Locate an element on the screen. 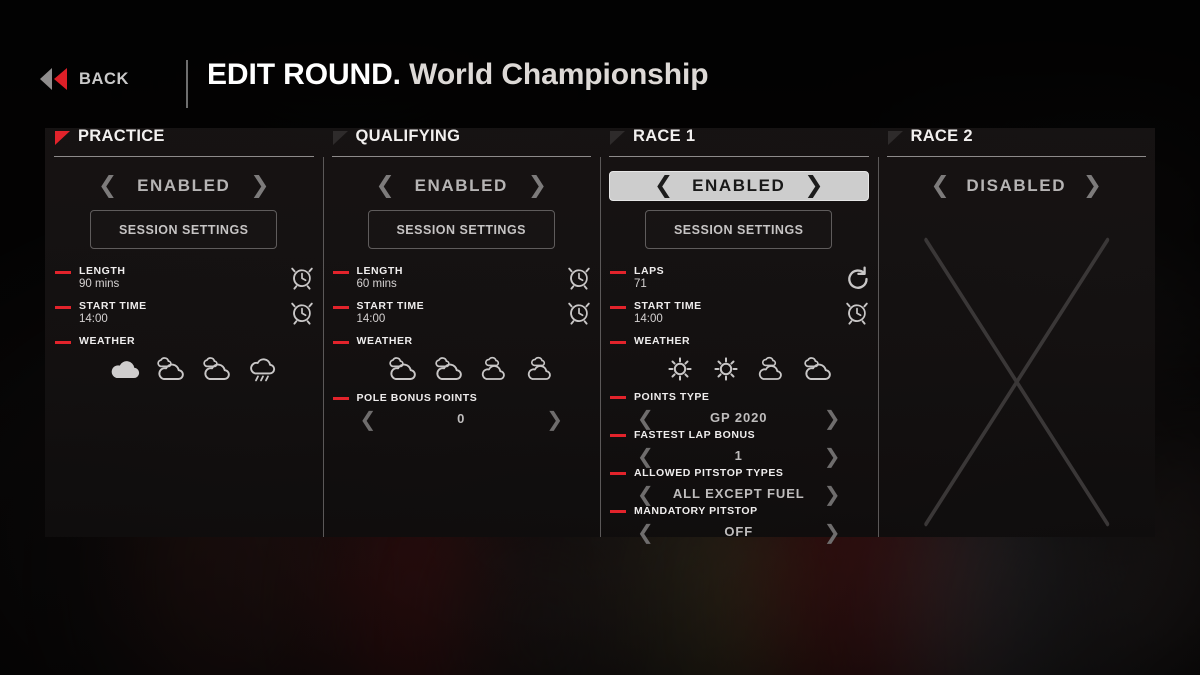 The width and height of the screenshot is (1200, 675). page-title-soft: World Championship is located at coordinates (559, 74).